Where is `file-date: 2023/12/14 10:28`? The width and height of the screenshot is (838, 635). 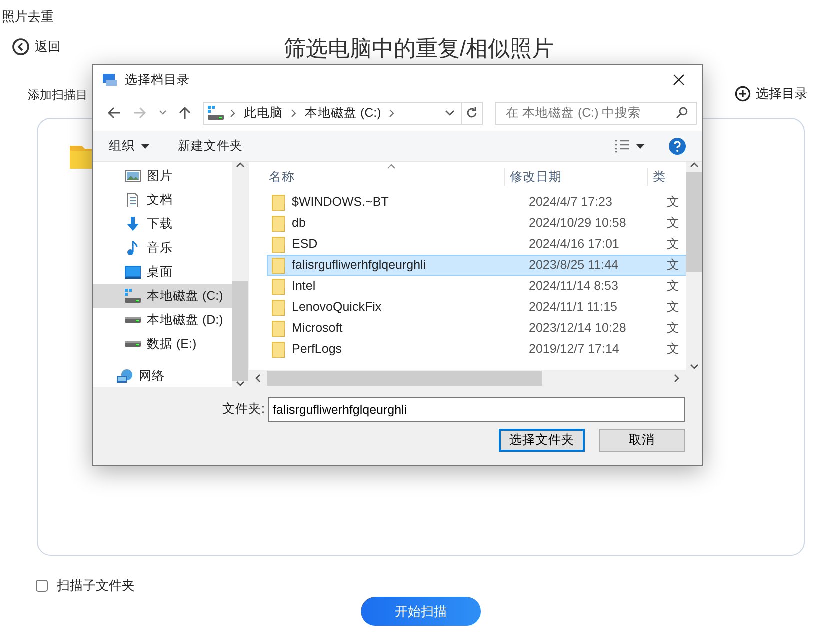
file-date: 2023/12/14 10:28 is located at coordinates (578, 329).